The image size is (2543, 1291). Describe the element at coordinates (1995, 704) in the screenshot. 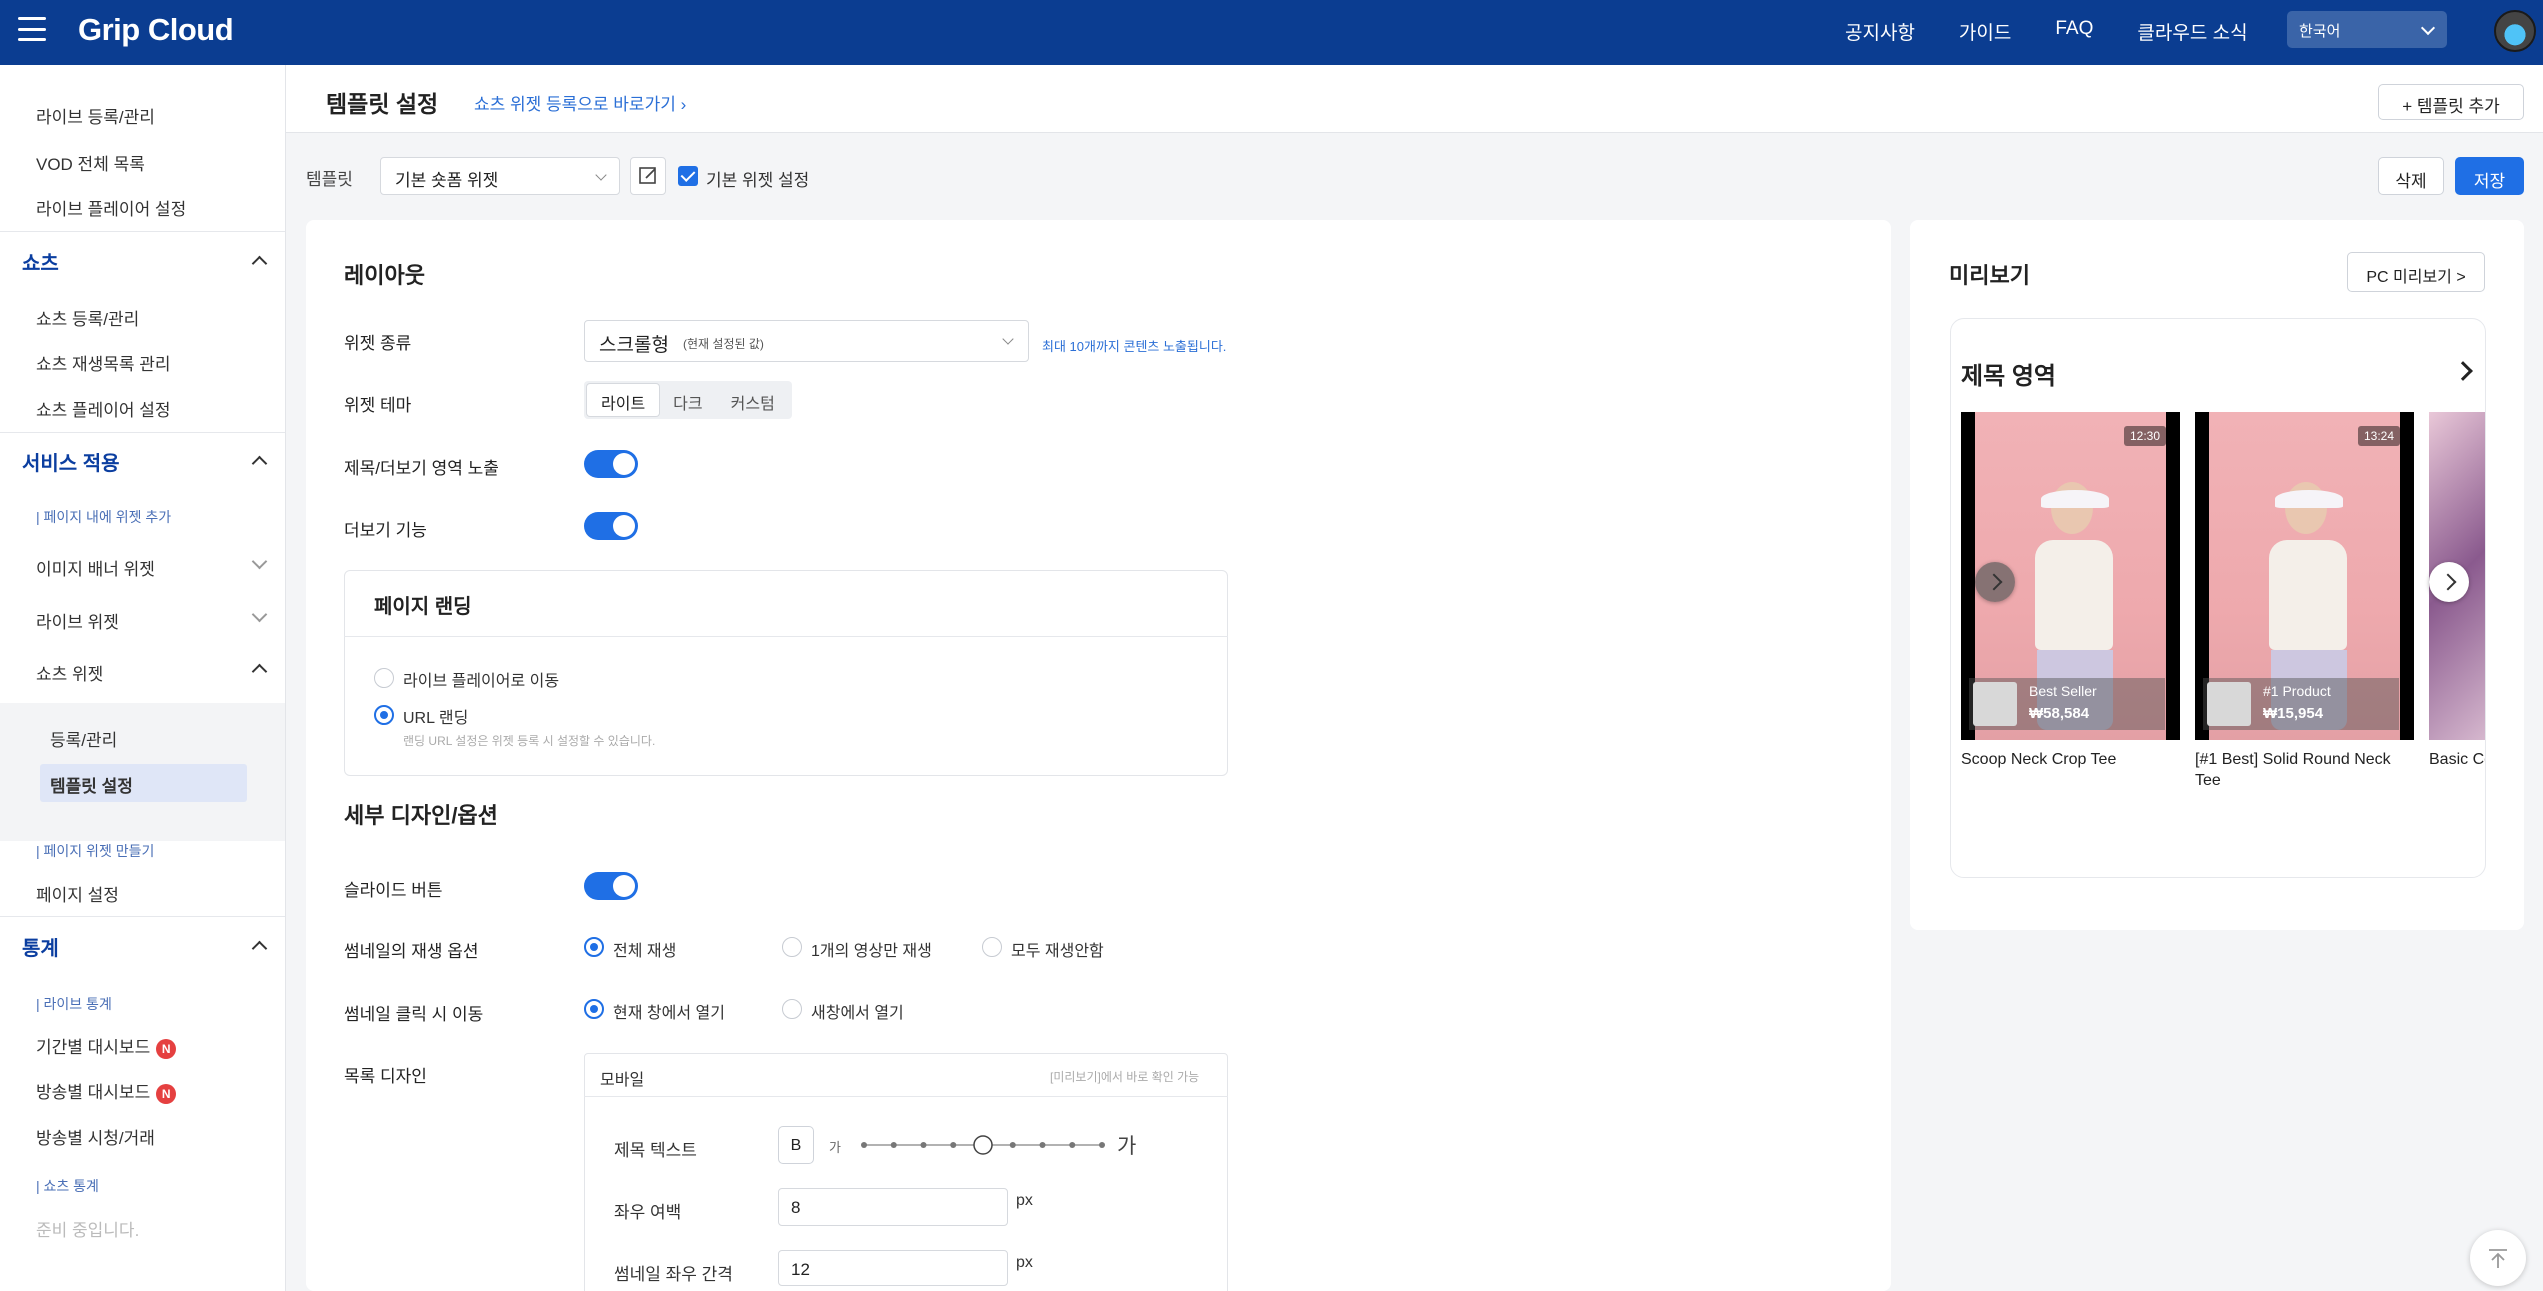

I see `product-image` at that location.